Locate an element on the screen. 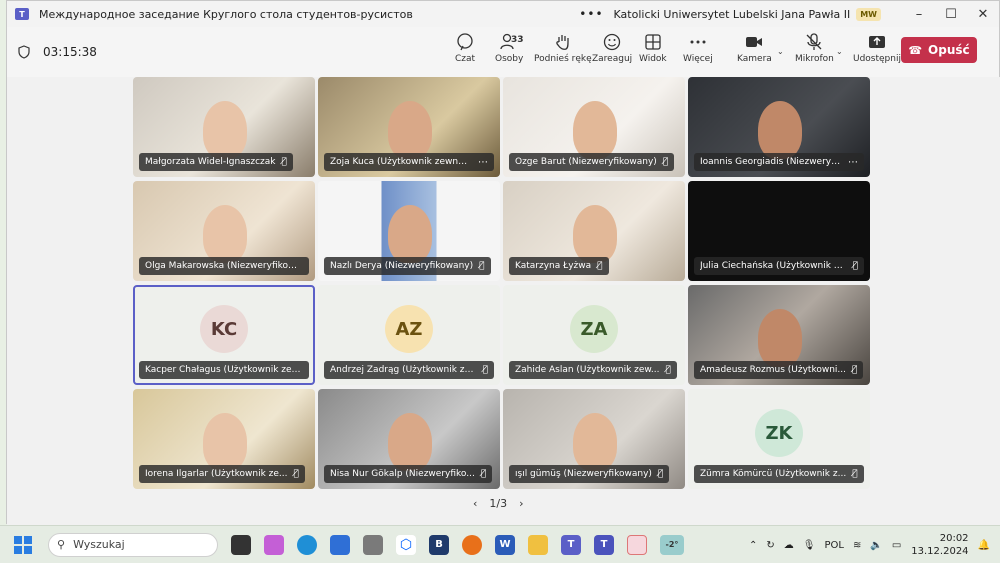 This screenshot has height=563, width=1000. user-avatar-badge: MW is located at coordinates (868, 14).